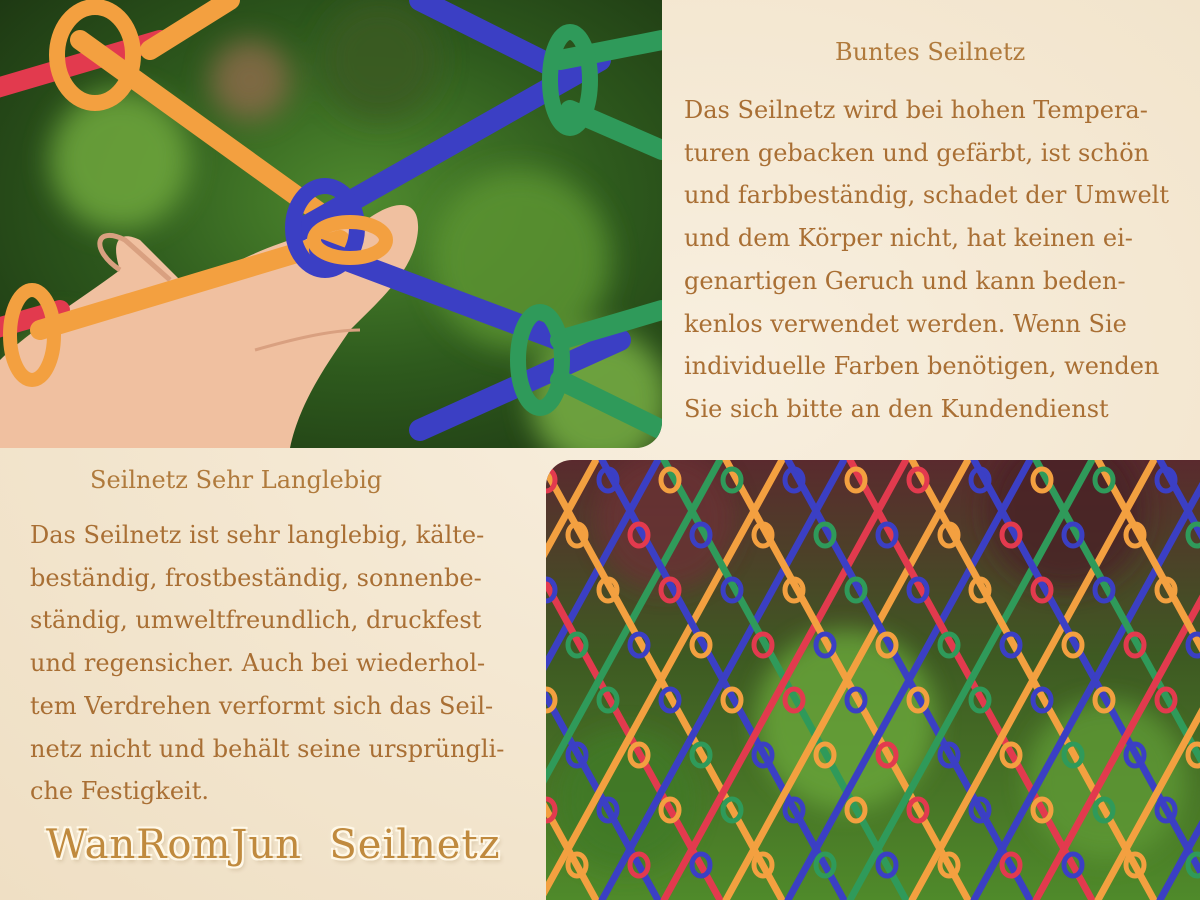 Image resolution: width=1200 pixels, height=900 pixels. I want to click on text-line: genartigen Geruch und kann beden-, so click(905, 280).